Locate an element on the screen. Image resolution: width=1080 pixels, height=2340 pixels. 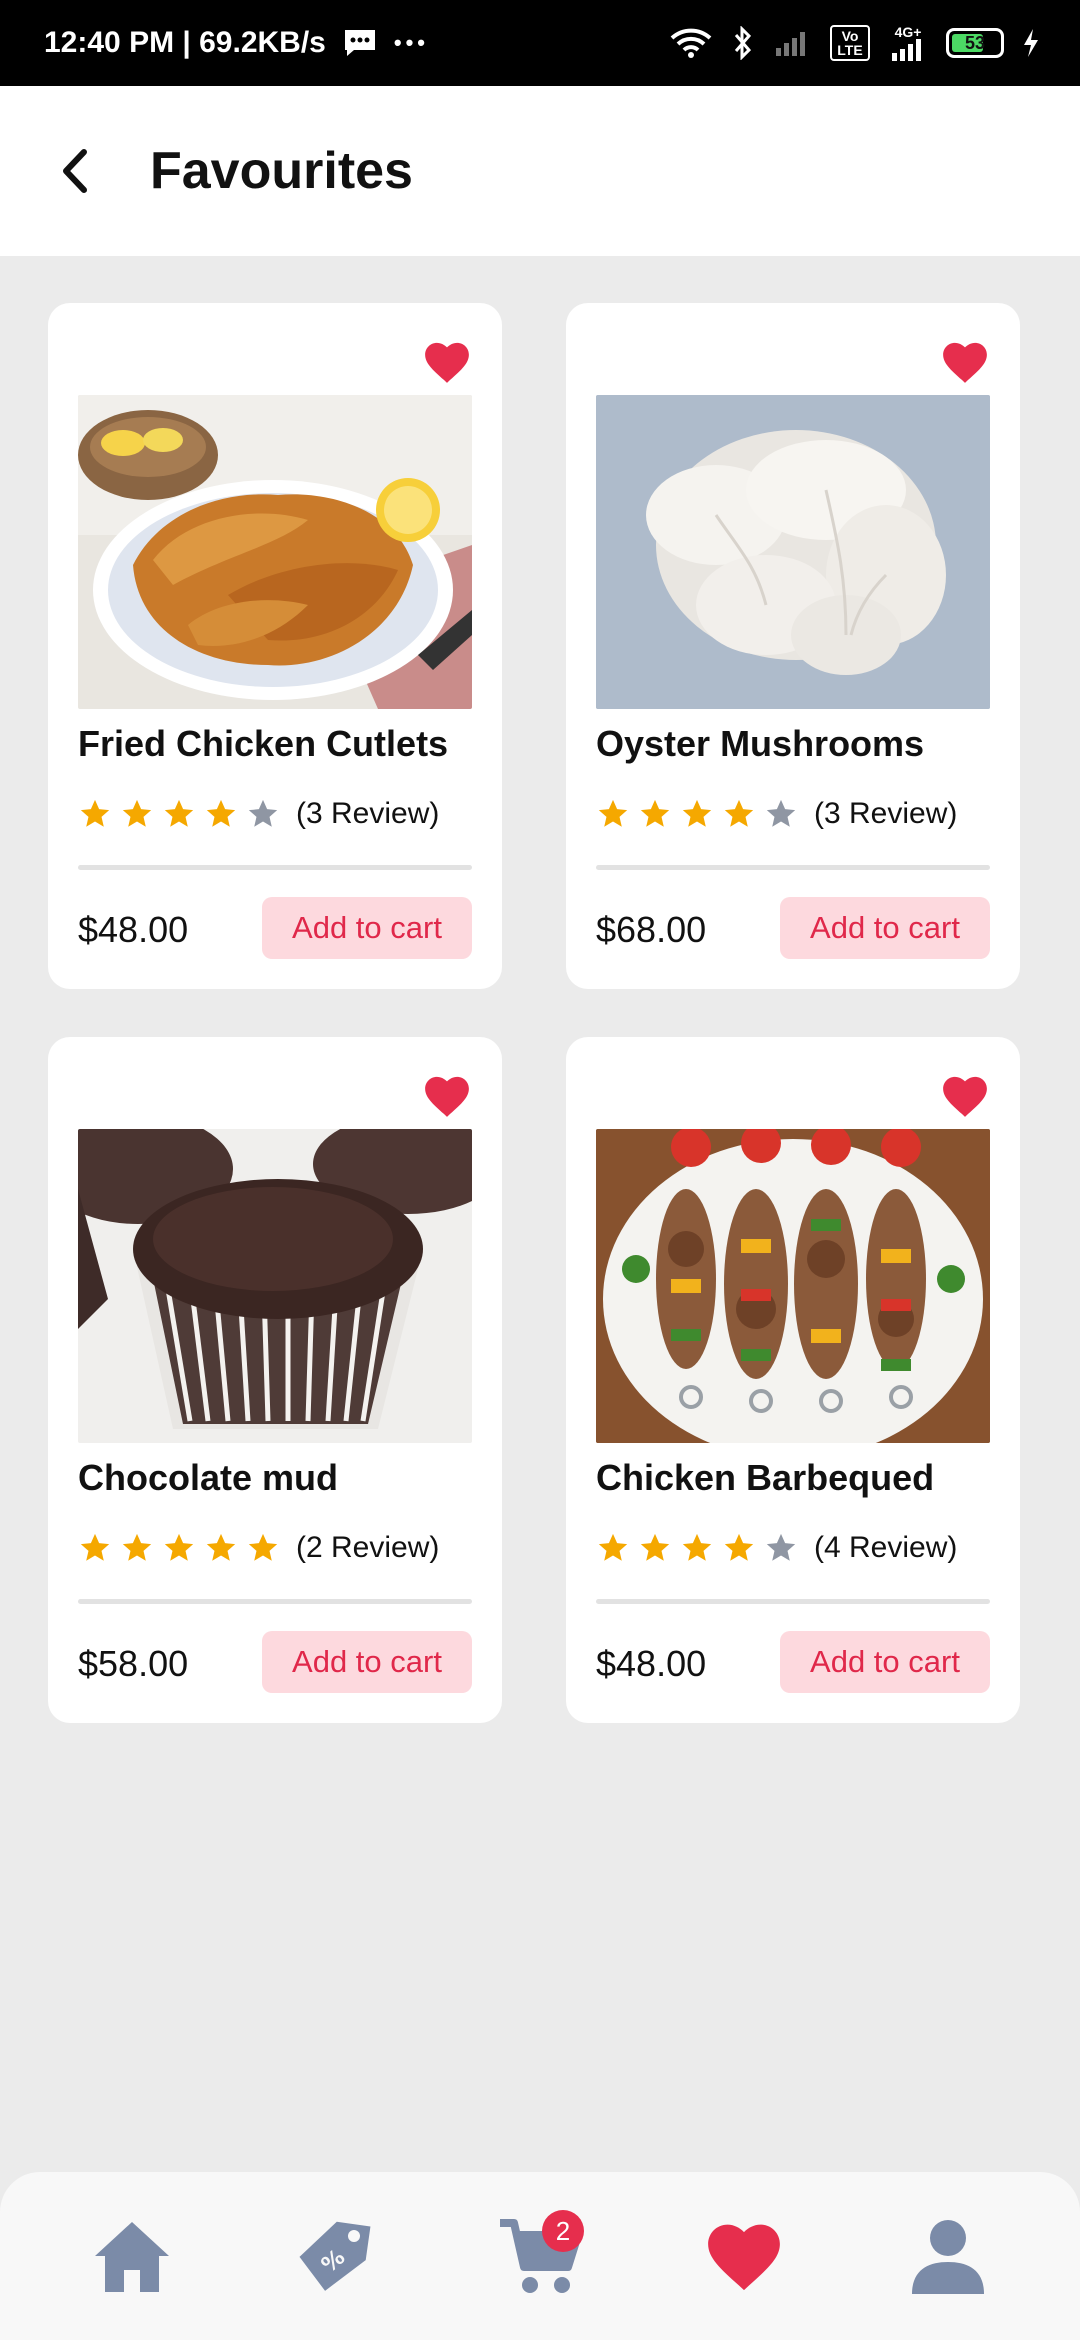
product-rating: (4 Review) is located at coordinates (776, 1548).